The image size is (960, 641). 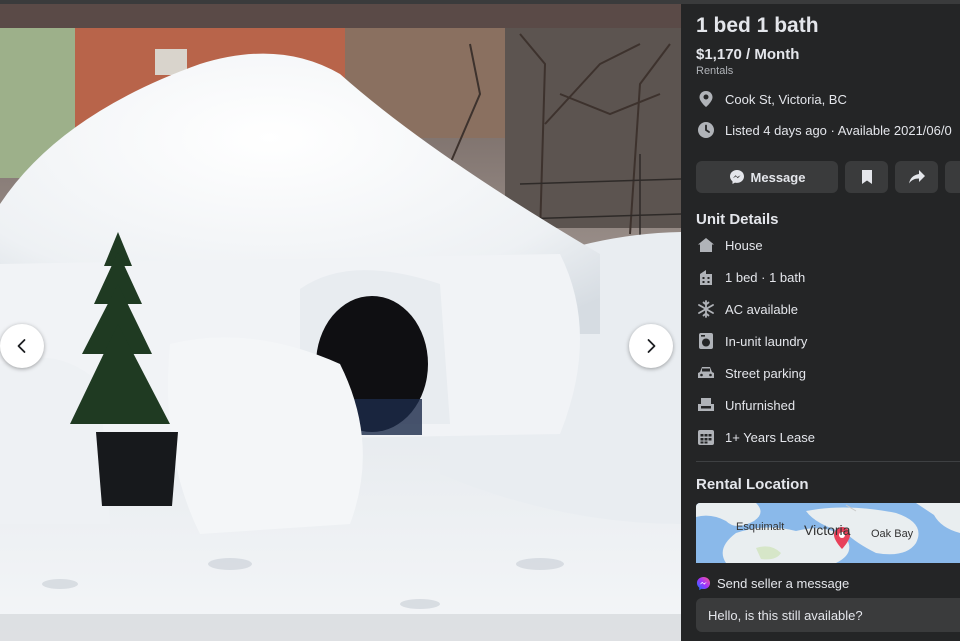 What do you see at coordinates (827, 530) in the screenshot?
I see `map-label-victoria: Victoria` at bounding box center [827, 530].